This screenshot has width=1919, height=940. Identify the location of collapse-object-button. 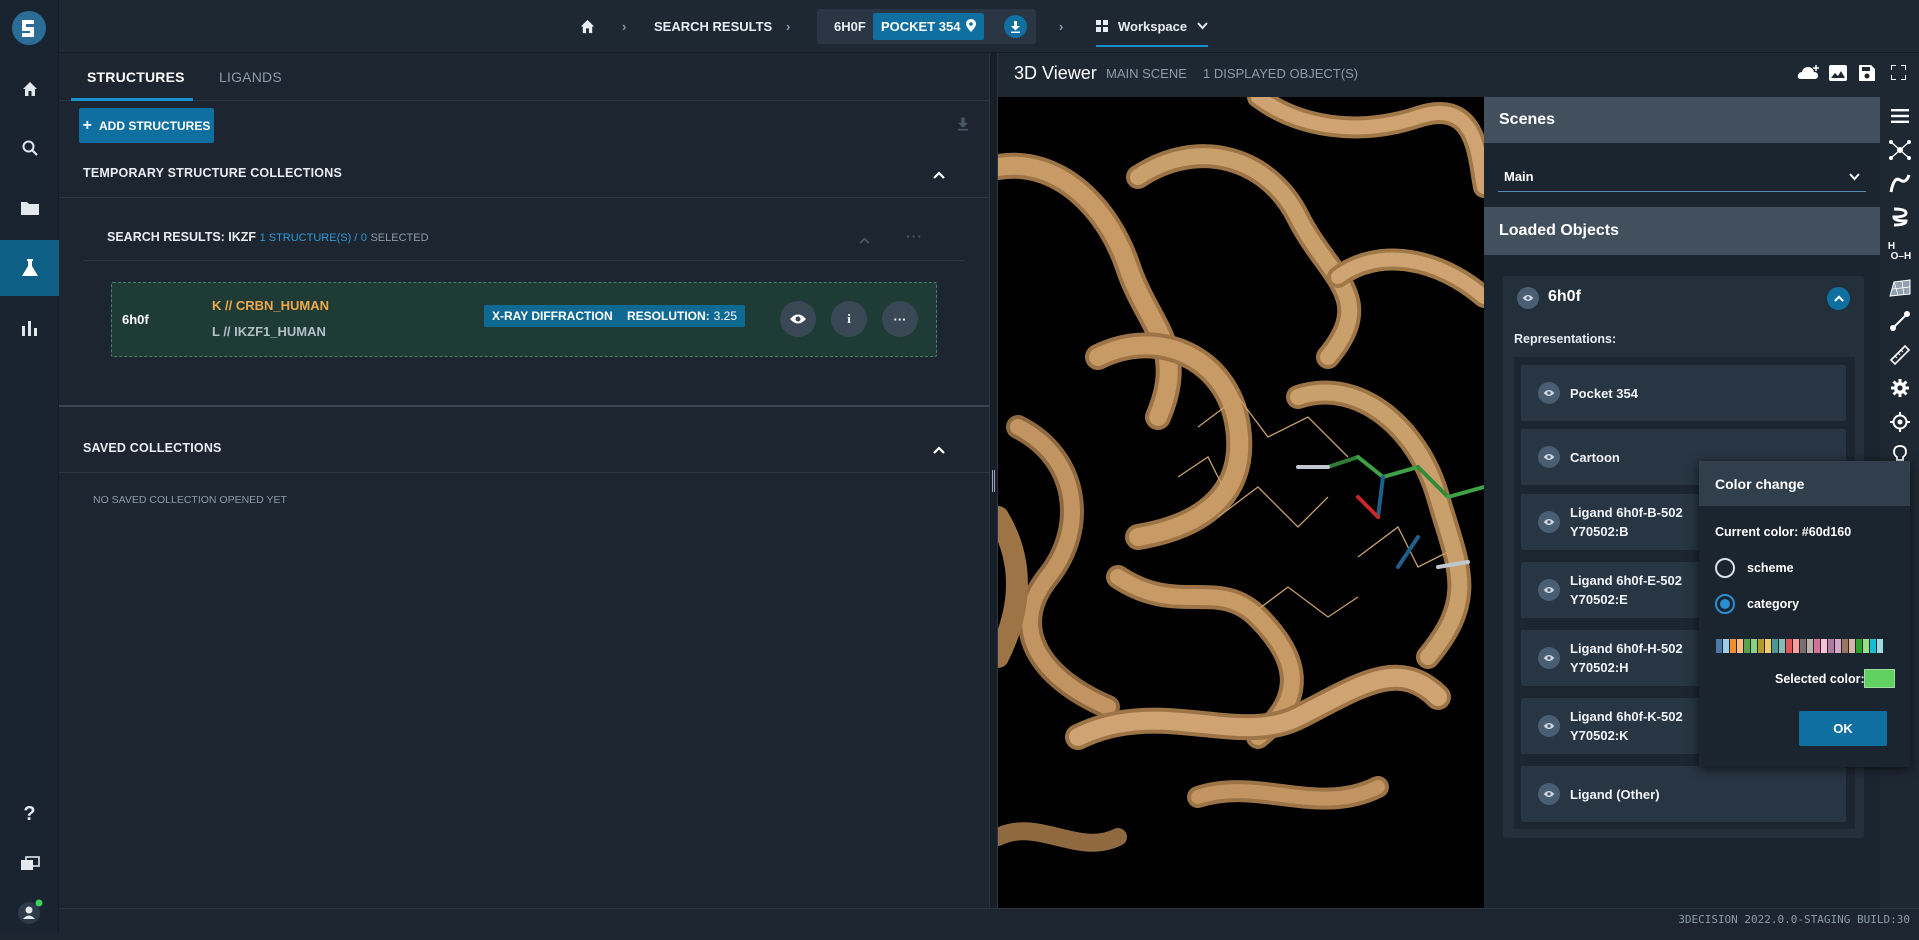
(1838, 298).